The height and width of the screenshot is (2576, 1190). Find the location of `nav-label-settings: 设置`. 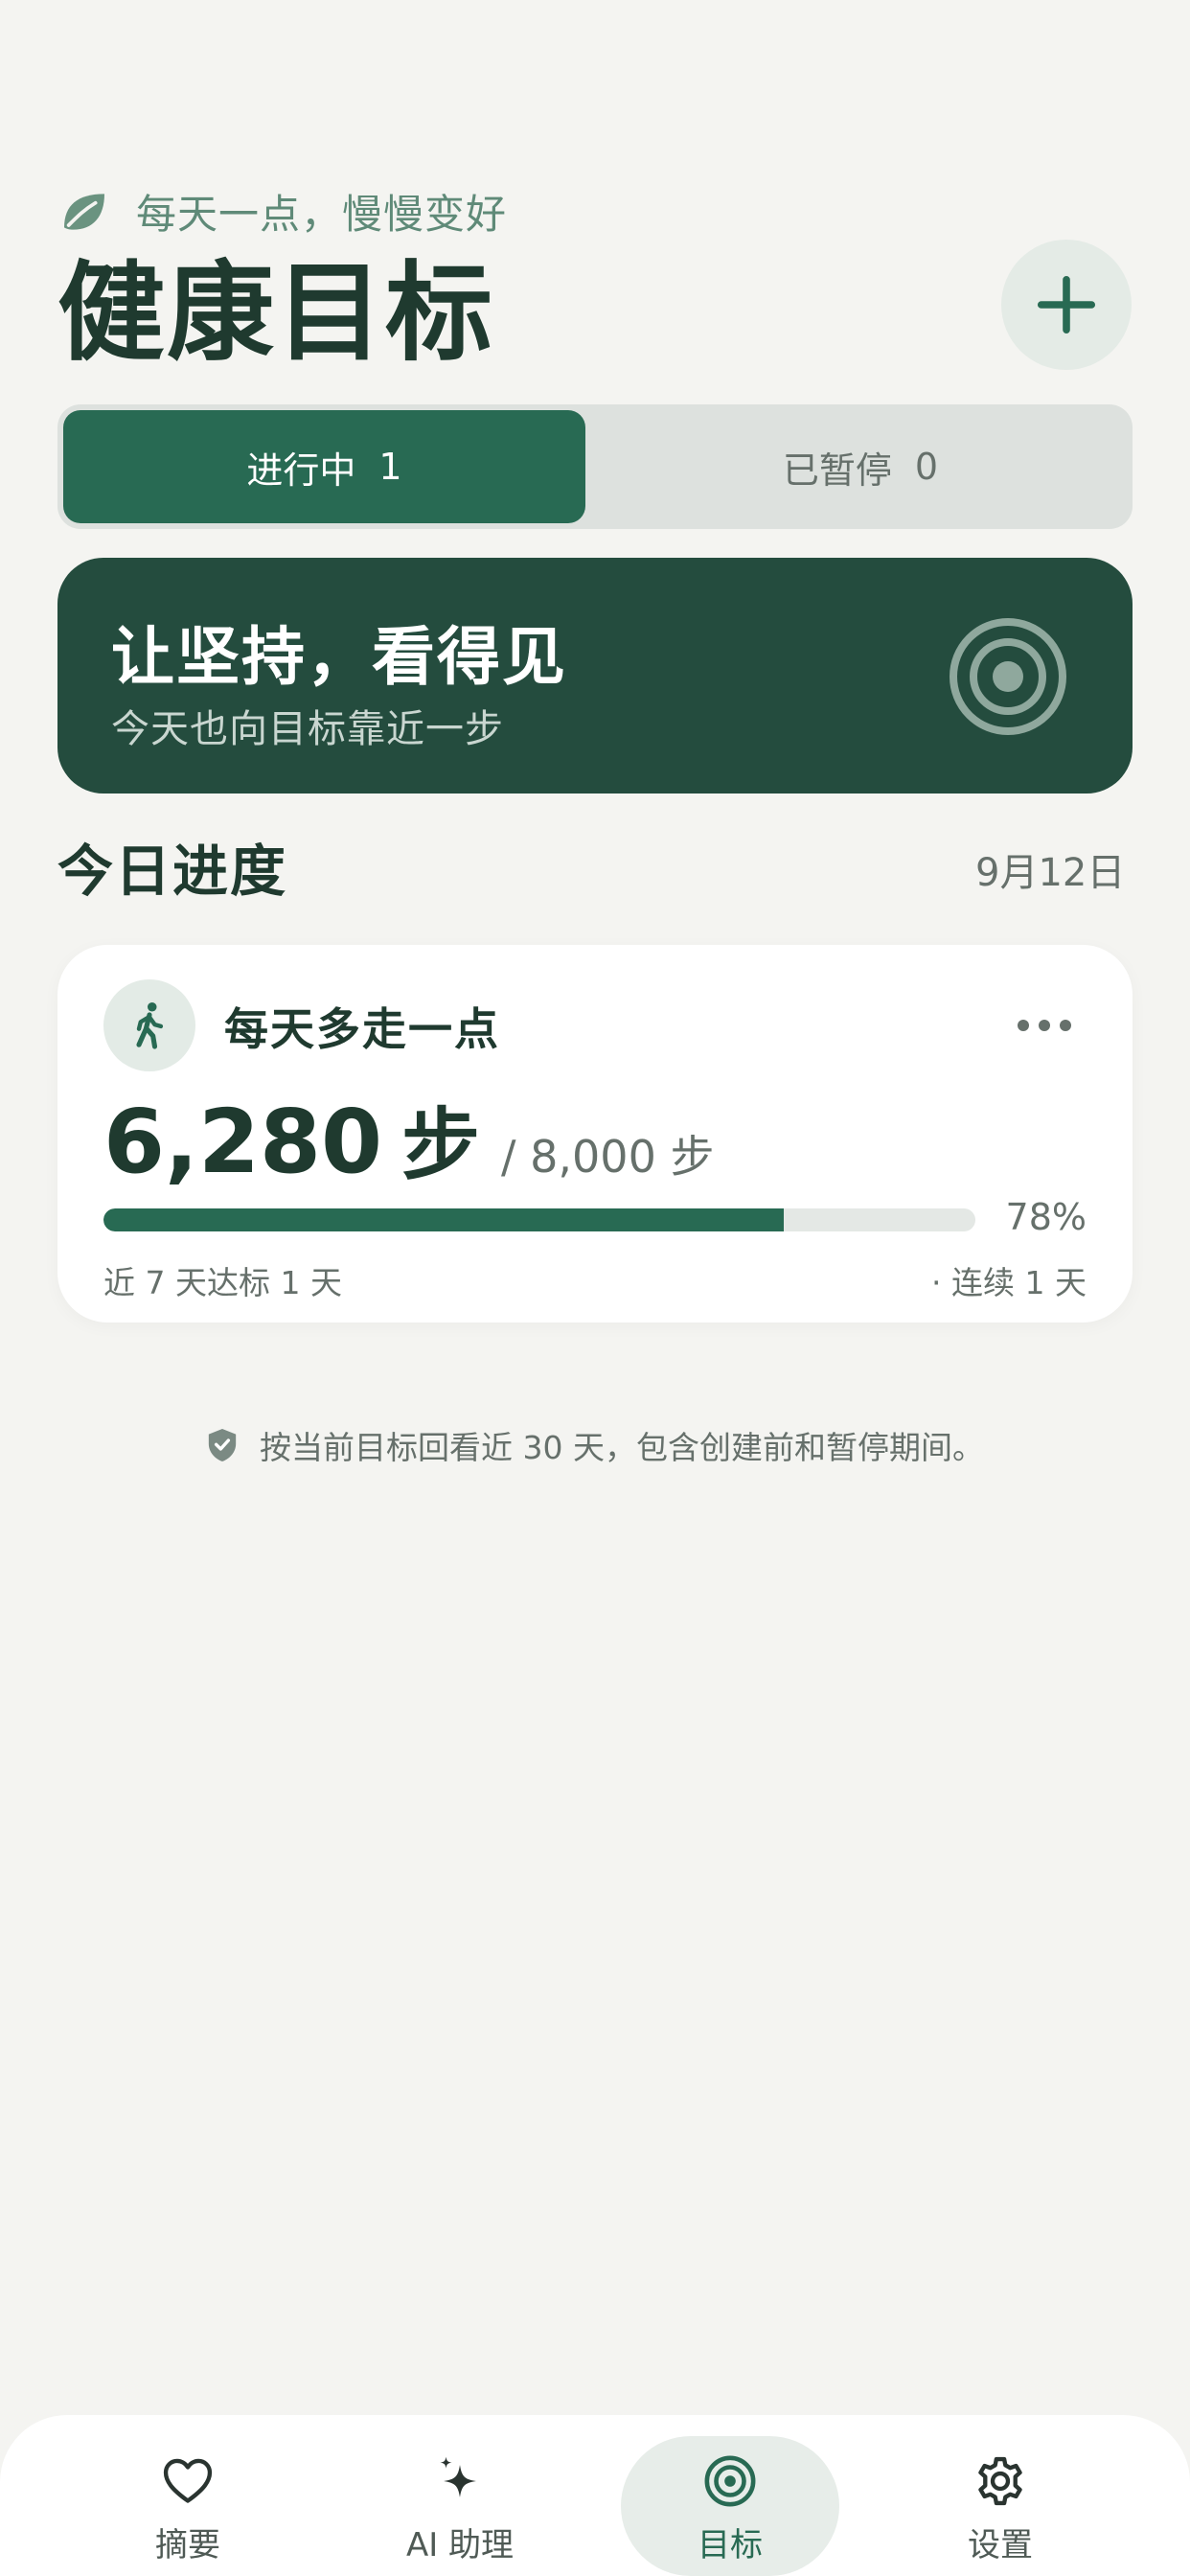

nav-label-settings: 设置 is located at coordinates (1001, 2545).